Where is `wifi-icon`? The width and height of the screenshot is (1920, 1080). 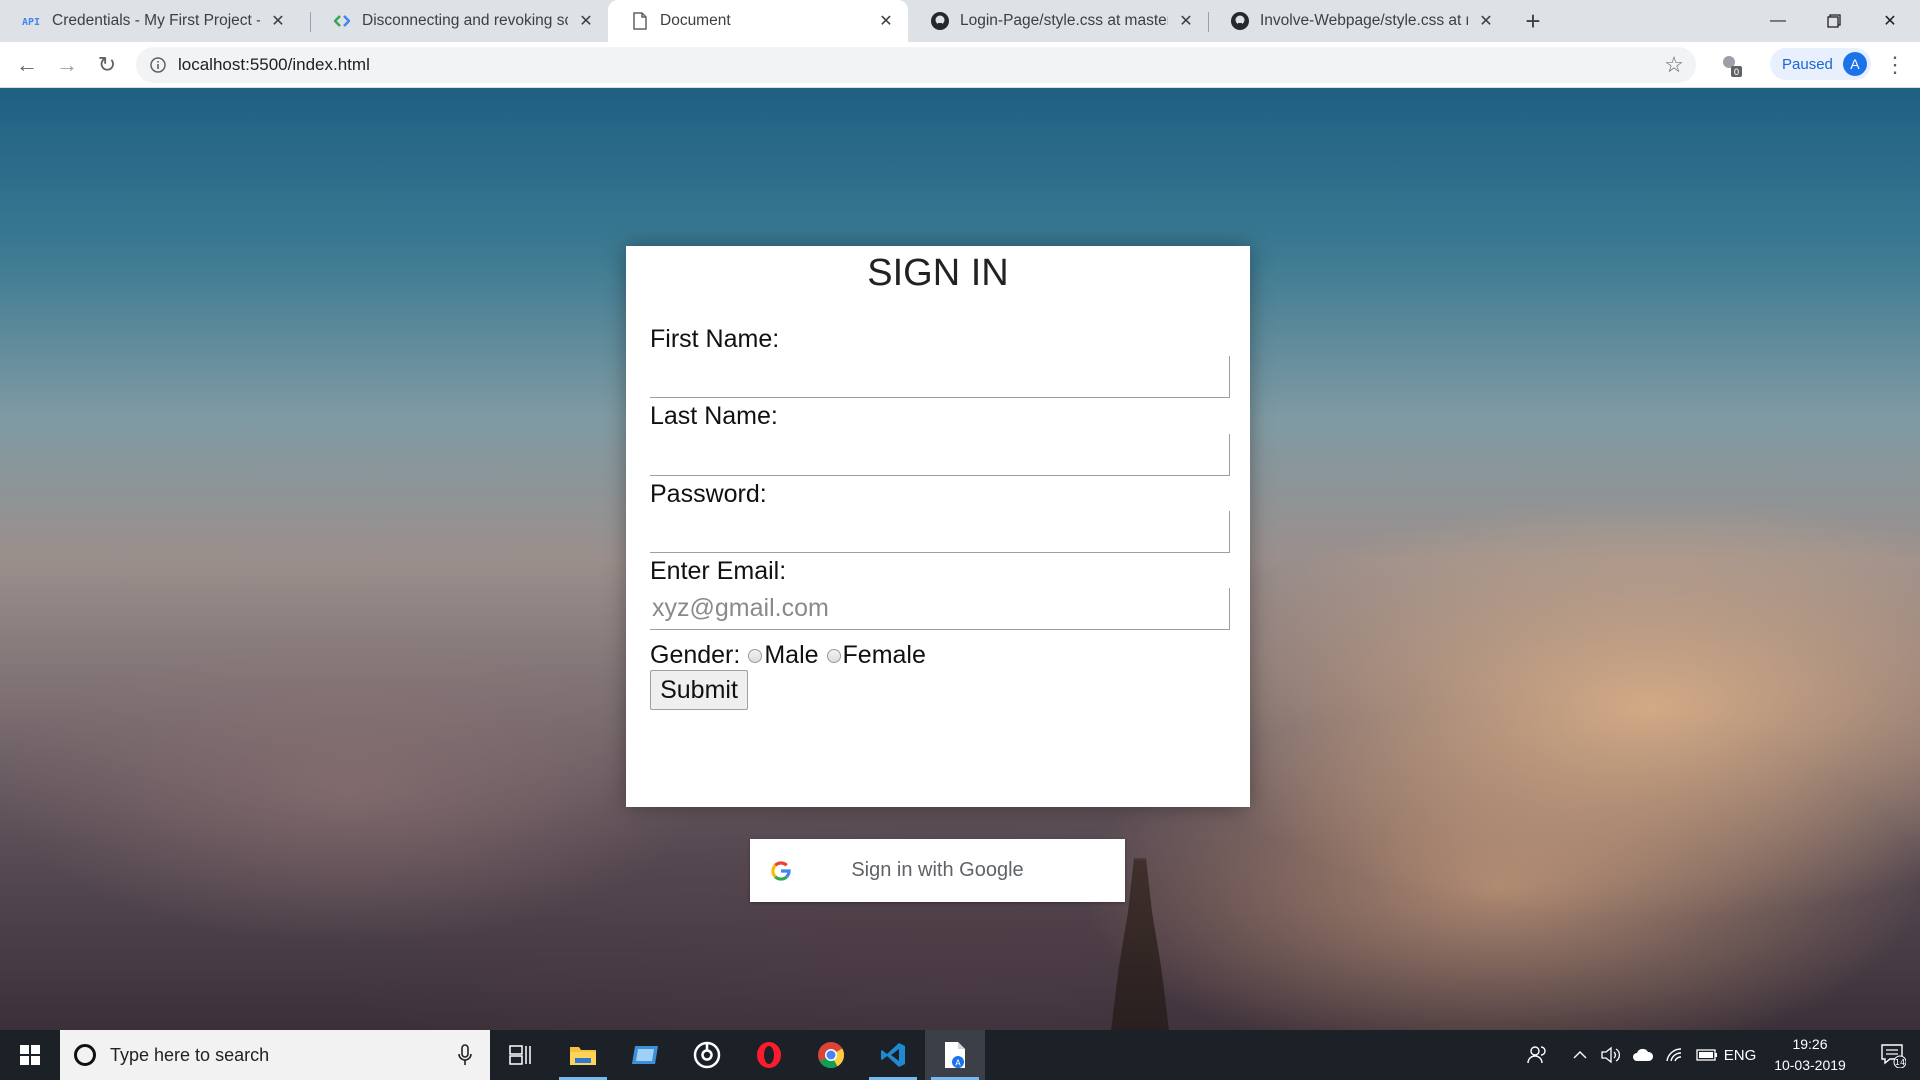
wifi-icon is located at coordinates (1675, 1055).